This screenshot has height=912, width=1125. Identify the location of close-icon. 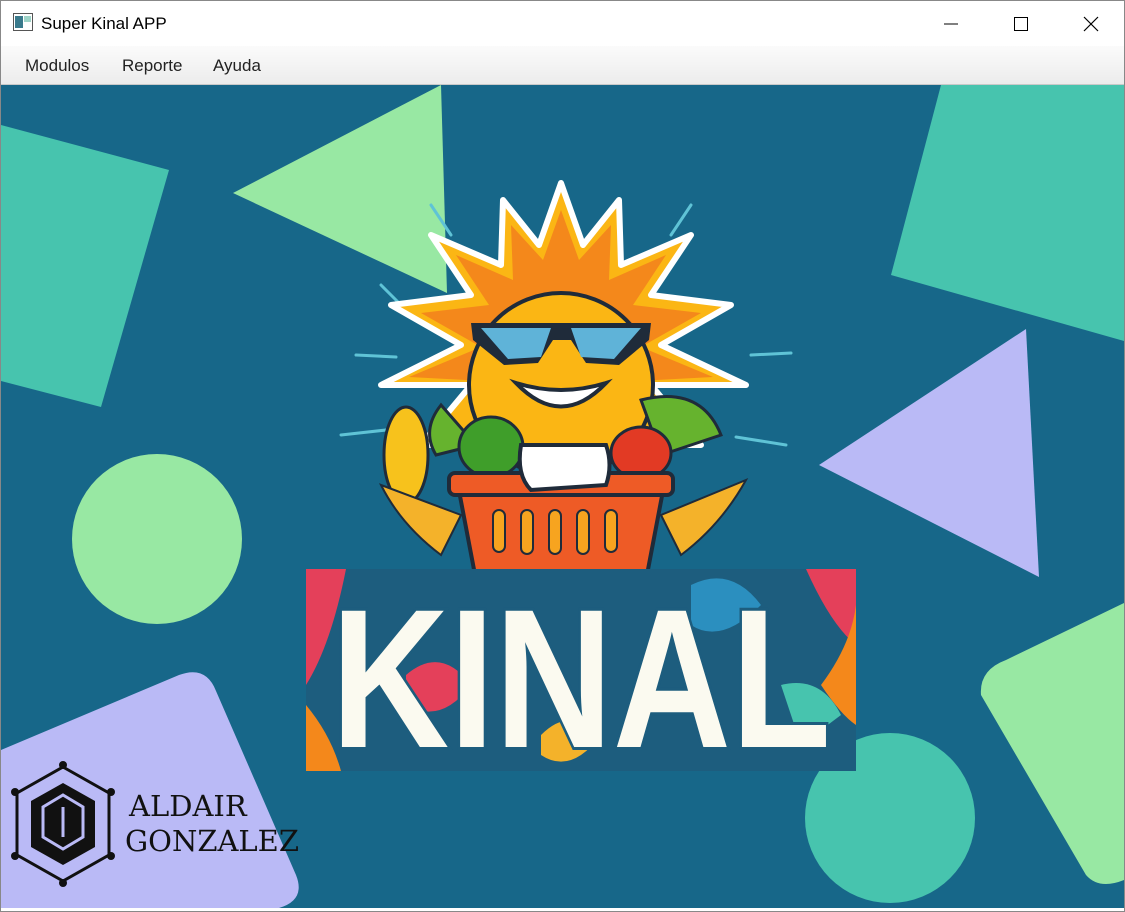
(1091, 23).